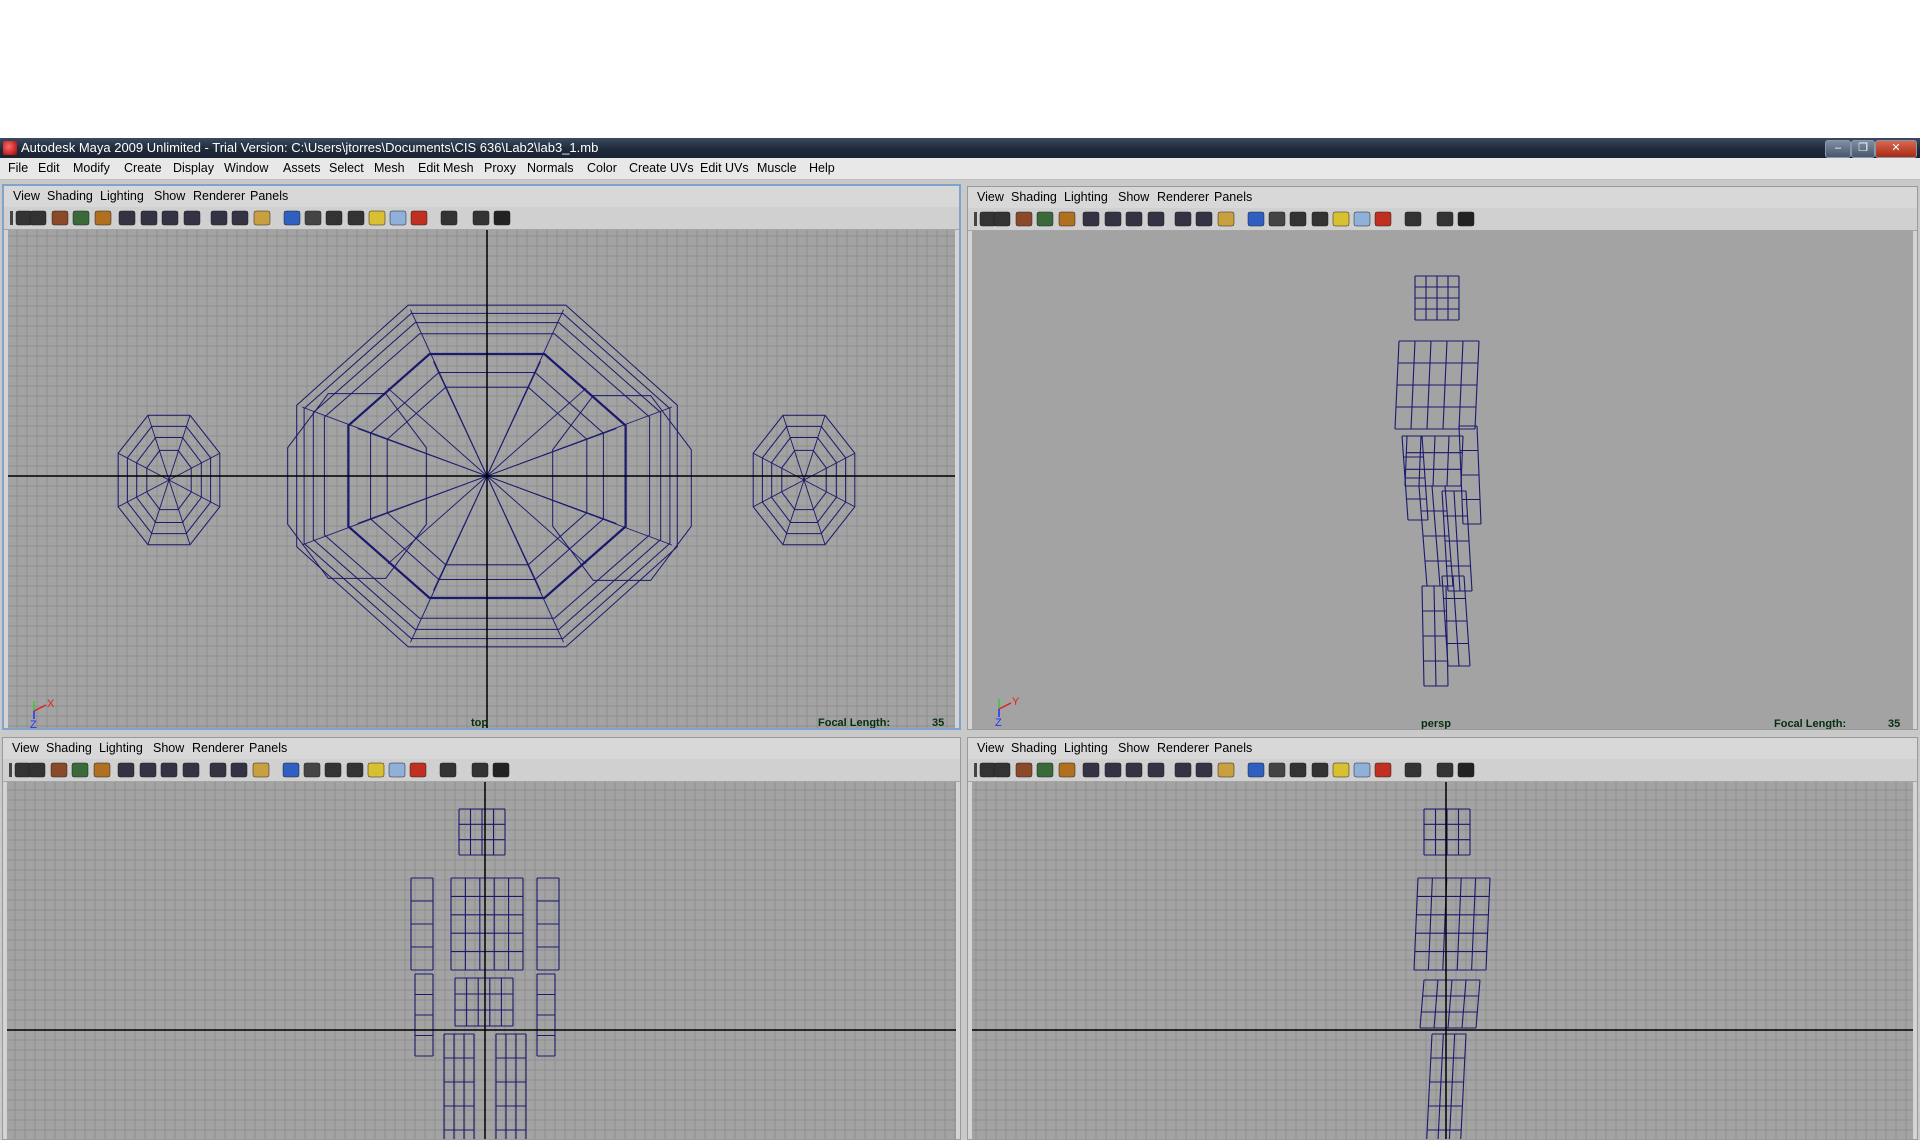 The width and height of the screenshot is (1920, 1140). I want to click on menu-create-uvs: Create UVs, so click(661, 168).